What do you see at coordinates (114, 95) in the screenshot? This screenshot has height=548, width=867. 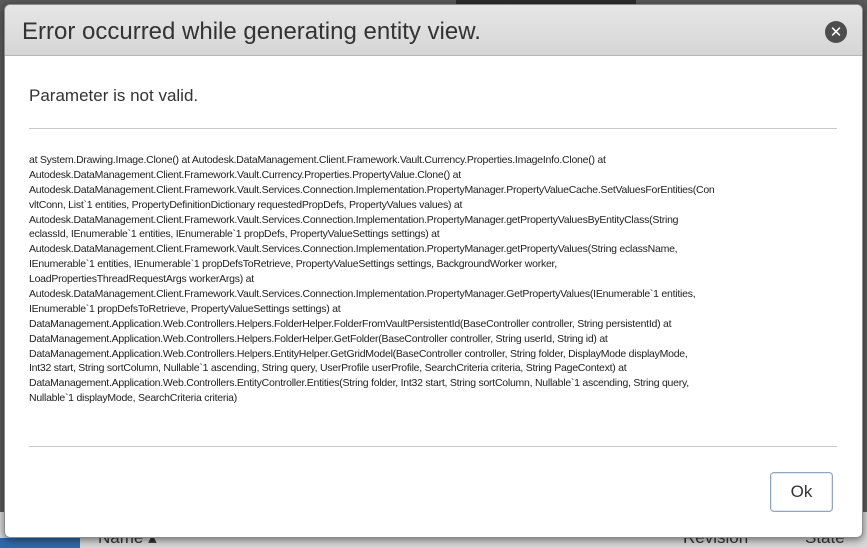 I see `error-message: Parameter is not valid.` at bounding box center [114, 95].